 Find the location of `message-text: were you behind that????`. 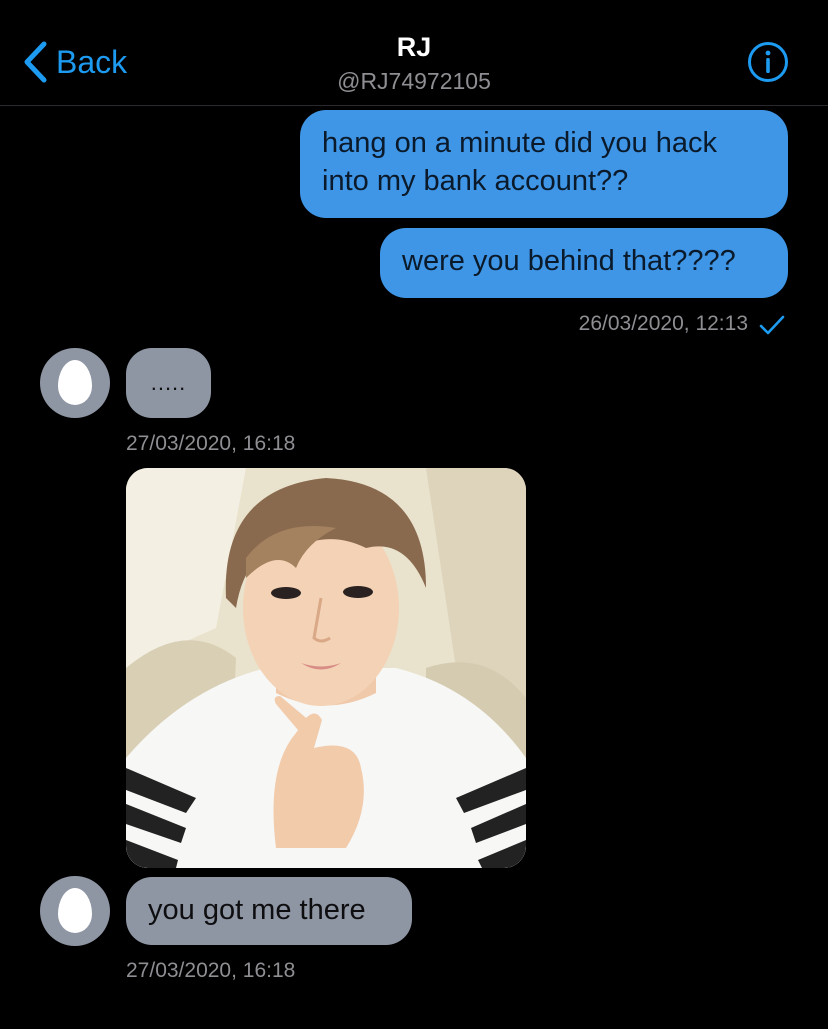

message-text: were you behind that???? is located at coordinates (569, 261).